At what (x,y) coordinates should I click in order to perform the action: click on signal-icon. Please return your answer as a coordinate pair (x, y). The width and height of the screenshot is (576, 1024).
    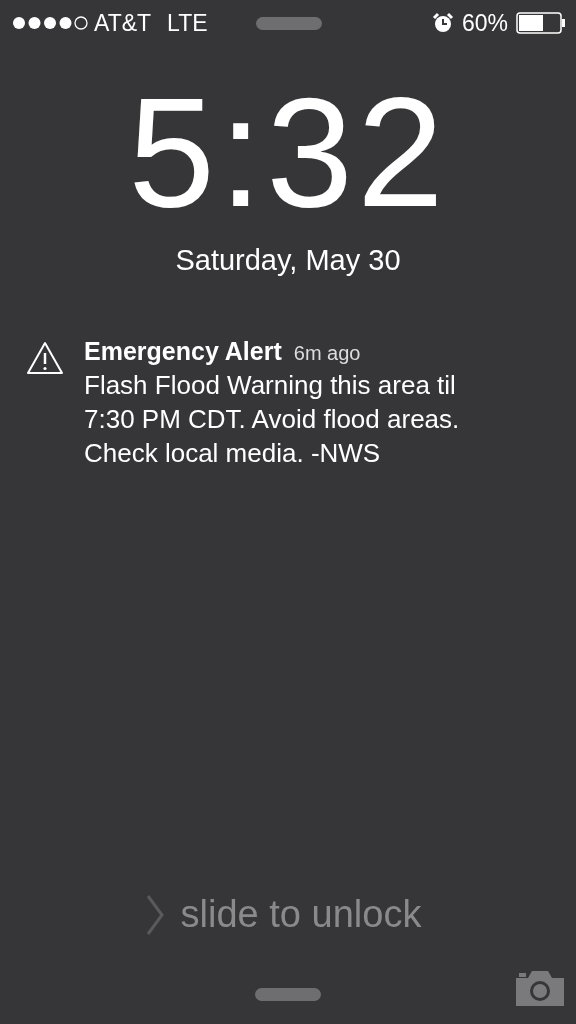
    Looking at the image, I should click on (50, 23).